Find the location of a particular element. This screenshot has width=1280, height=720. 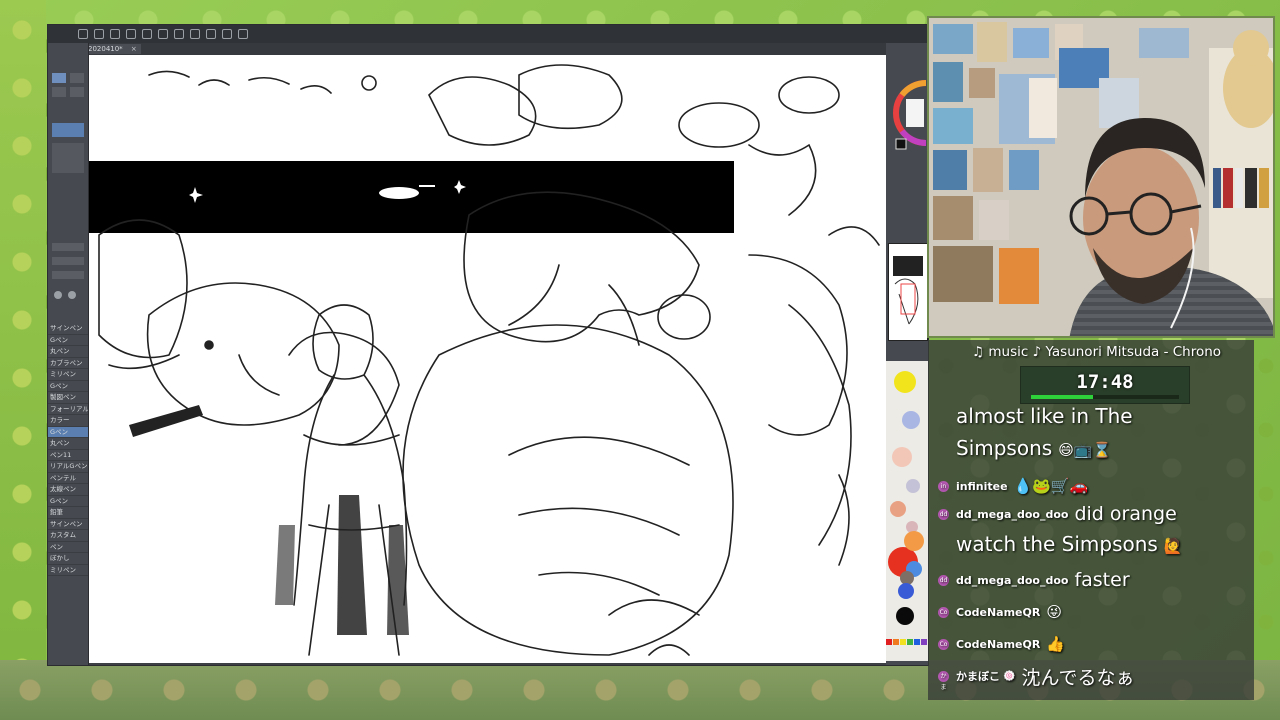

user-badge-icon: 🍥 is located at coordinates (1009, 676).